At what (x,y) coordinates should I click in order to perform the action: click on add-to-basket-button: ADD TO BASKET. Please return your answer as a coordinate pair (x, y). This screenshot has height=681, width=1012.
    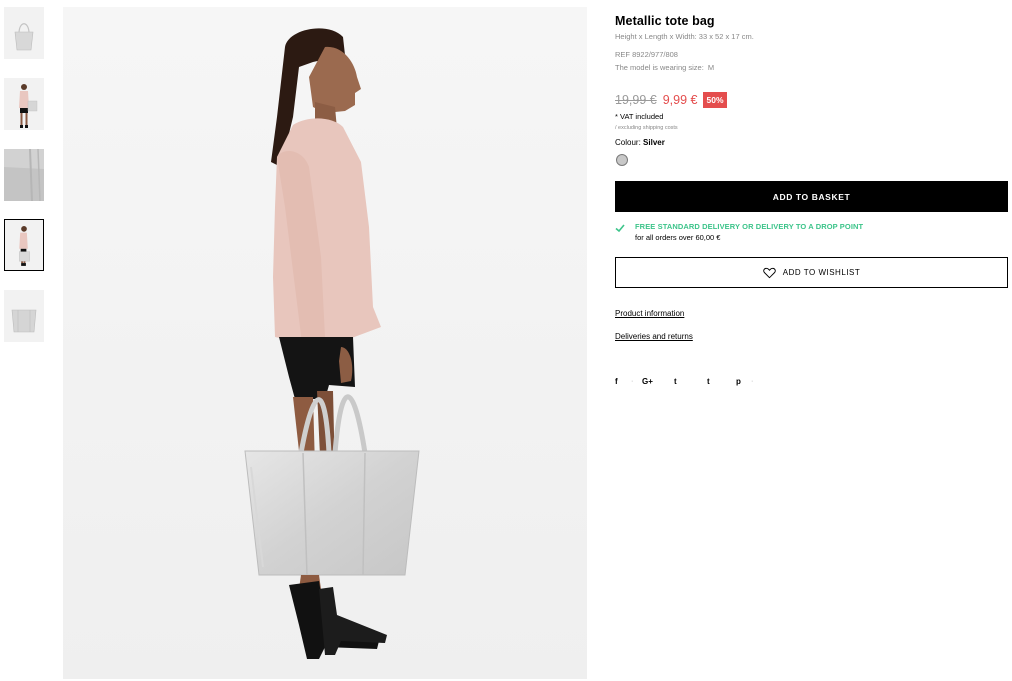
    Looking at the image, I should click on (811, 196).